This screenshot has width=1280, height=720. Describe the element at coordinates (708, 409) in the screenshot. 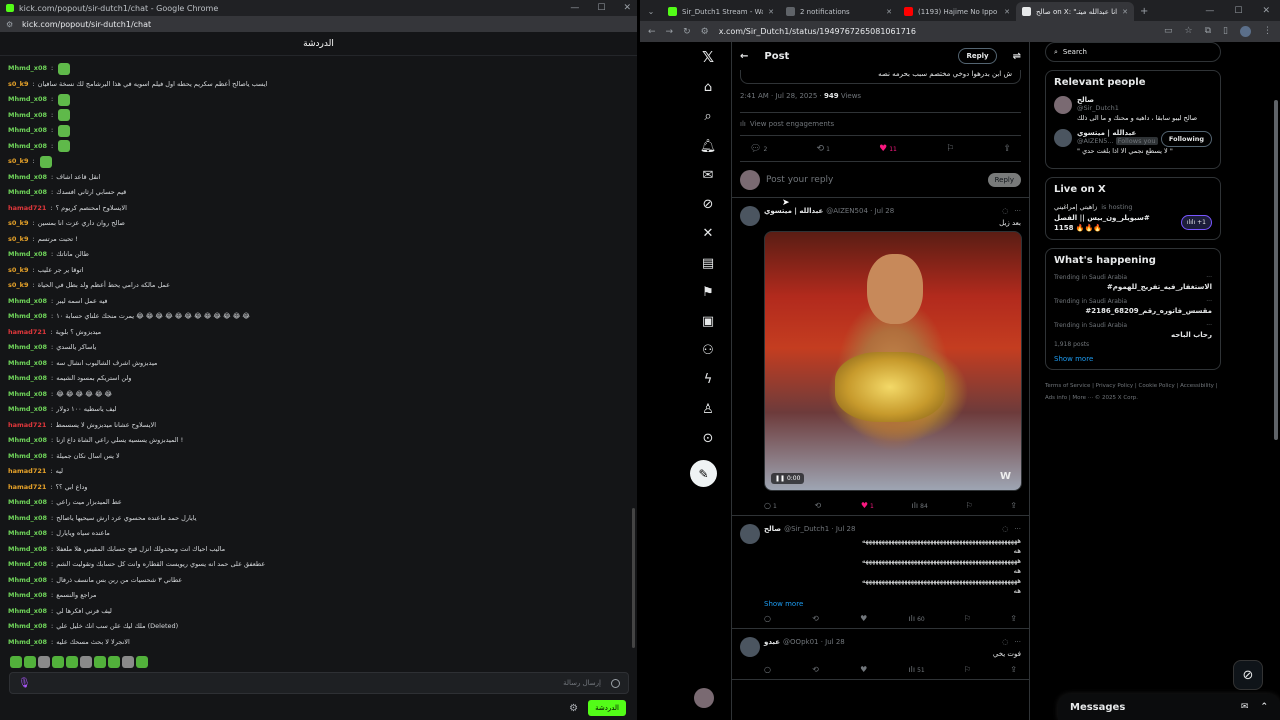

I see `profile-icon: ♙` at that location.